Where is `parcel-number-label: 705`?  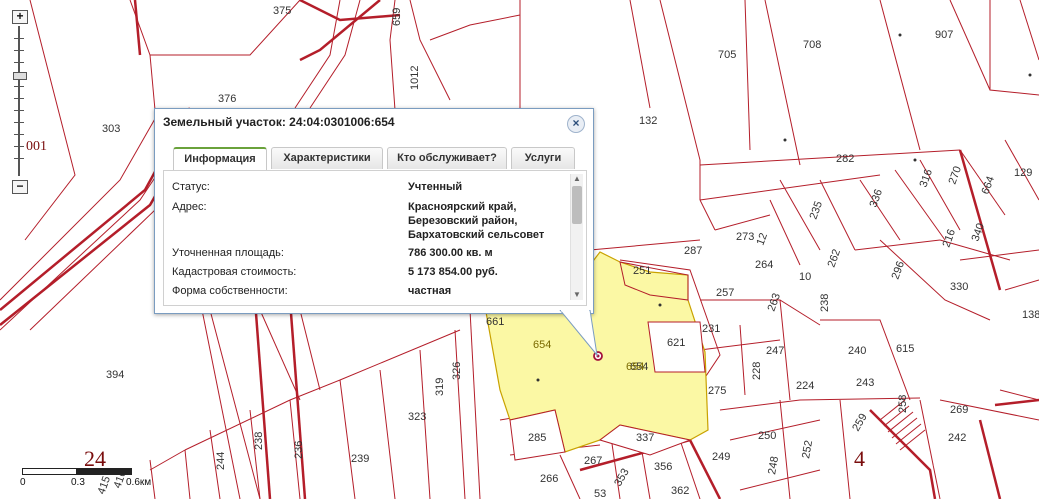 parcel-number-label: 705 is located at coordinates (727, 55).